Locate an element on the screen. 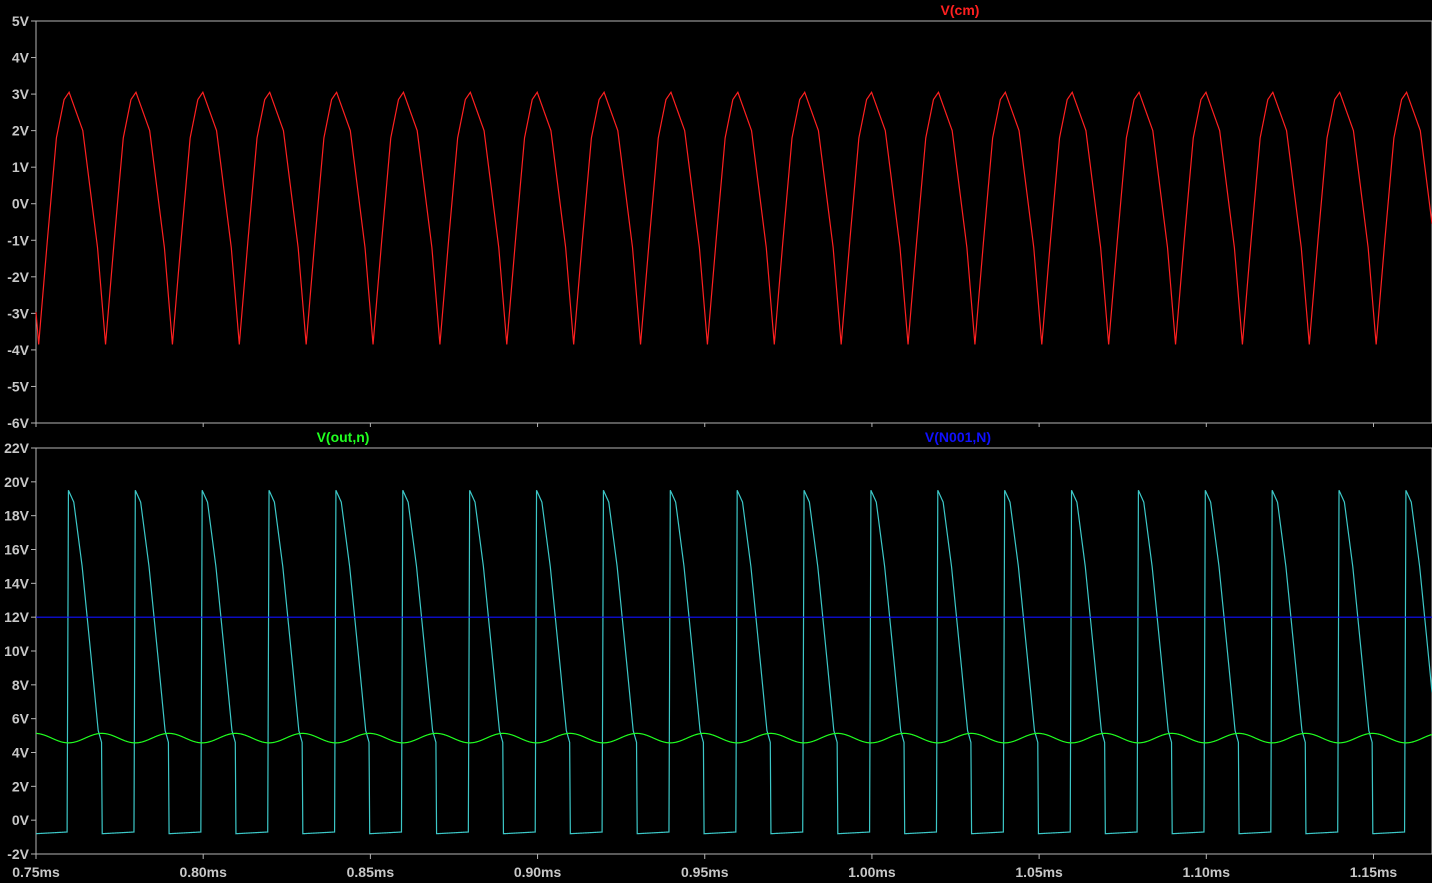  top-y-tick-label: 3V is located at coordinates (21, 94).